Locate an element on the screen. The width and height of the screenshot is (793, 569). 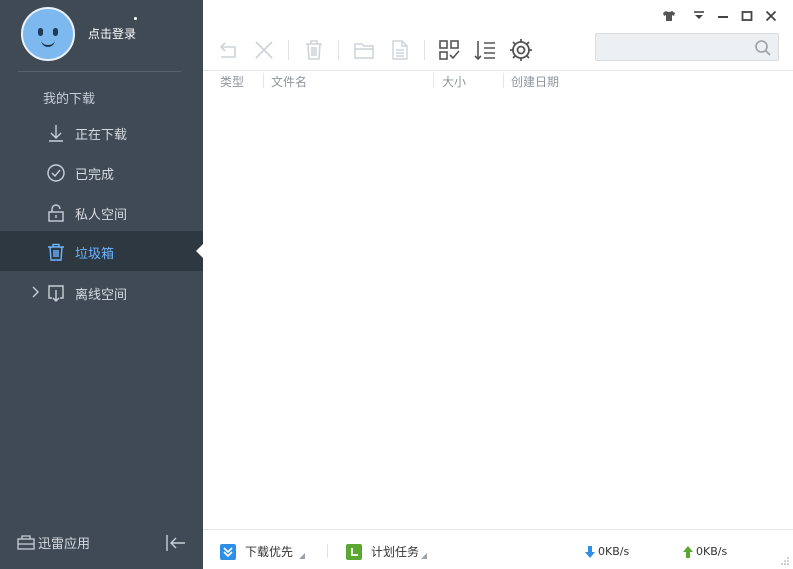
column-header-type: 类型 is located at coordinates (232, 81).